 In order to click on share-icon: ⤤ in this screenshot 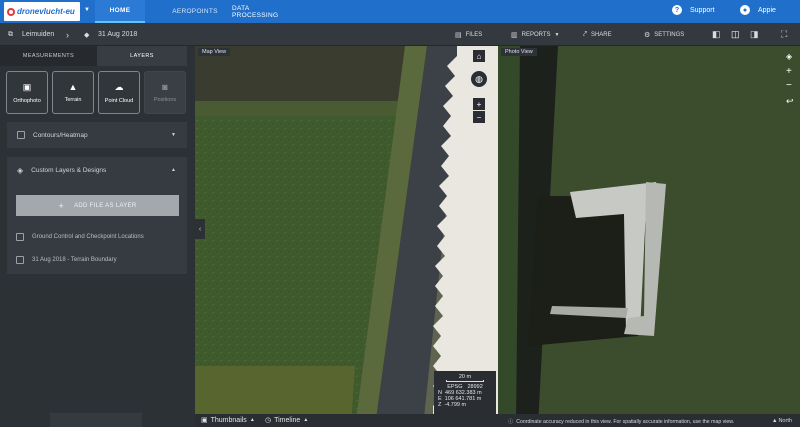, I will do `click(585, 34)`.